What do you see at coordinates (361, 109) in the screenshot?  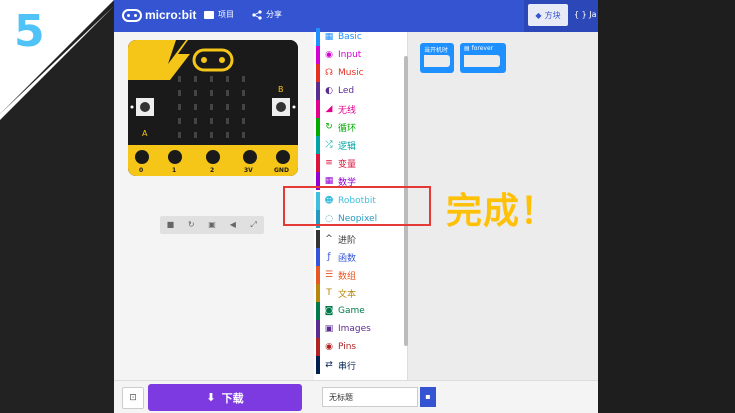 I see `toolbox-category-无线: ◢ 无线` at bounding box center [361, 109].